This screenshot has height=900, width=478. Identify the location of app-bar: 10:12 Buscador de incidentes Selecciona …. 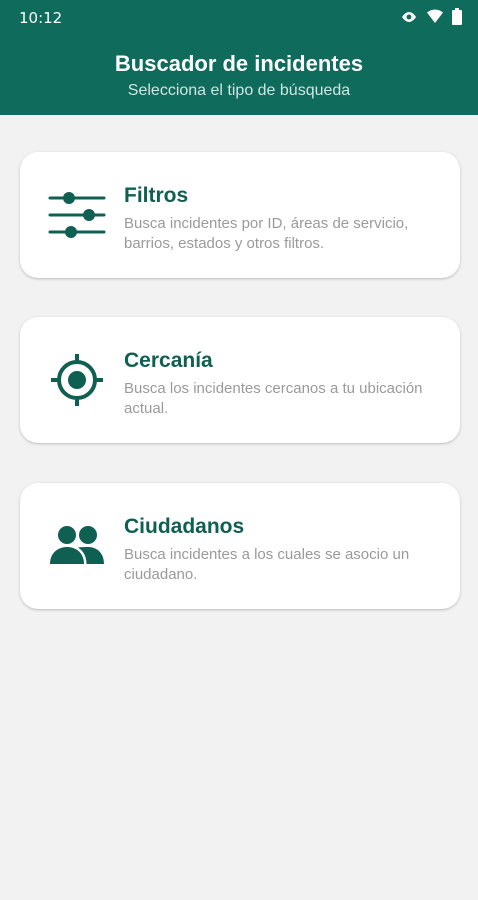
(239, 57).